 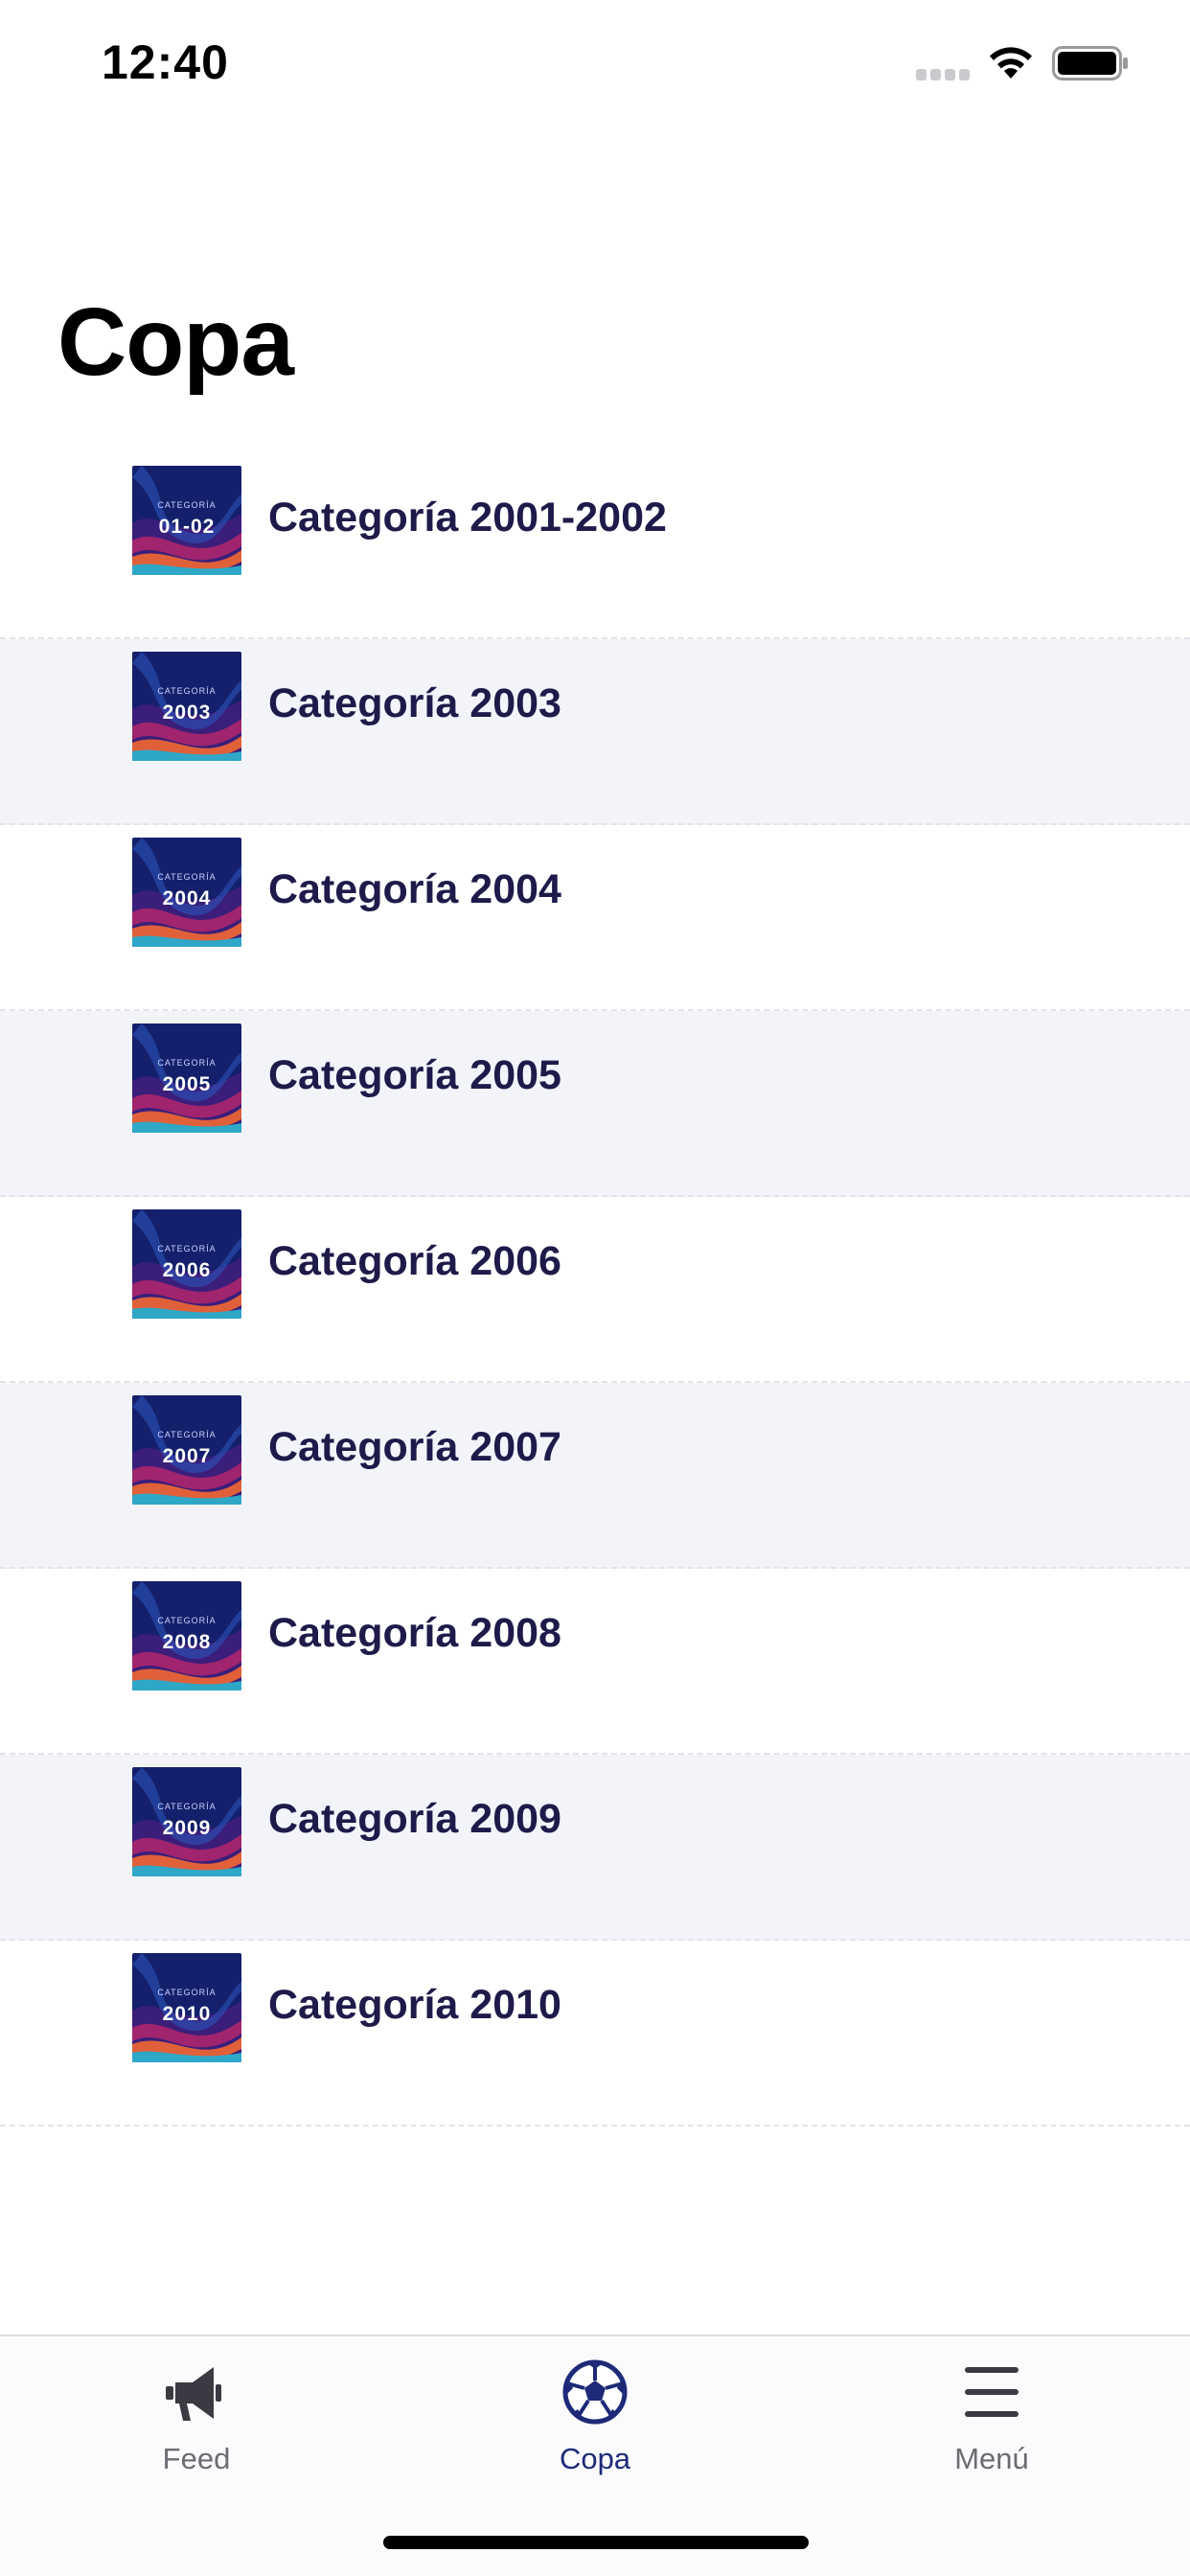 I want to click on status-bar: 12:40, so click(x=595, y=67).